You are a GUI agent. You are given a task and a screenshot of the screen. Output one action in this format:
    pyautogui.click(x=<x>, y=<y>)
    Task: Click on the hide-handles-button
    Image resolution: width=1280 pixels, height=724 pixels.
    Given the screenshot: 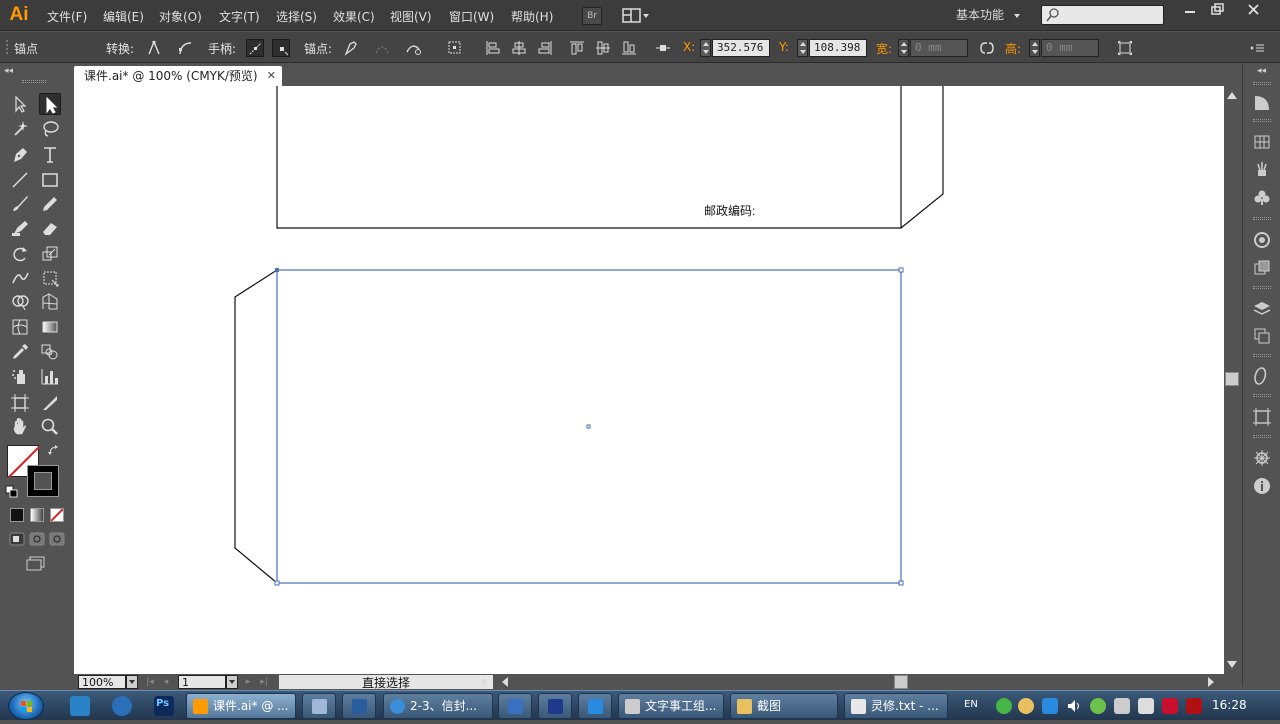 What is the action you would take?
    pyautogui.click(x=281, y=48)
    